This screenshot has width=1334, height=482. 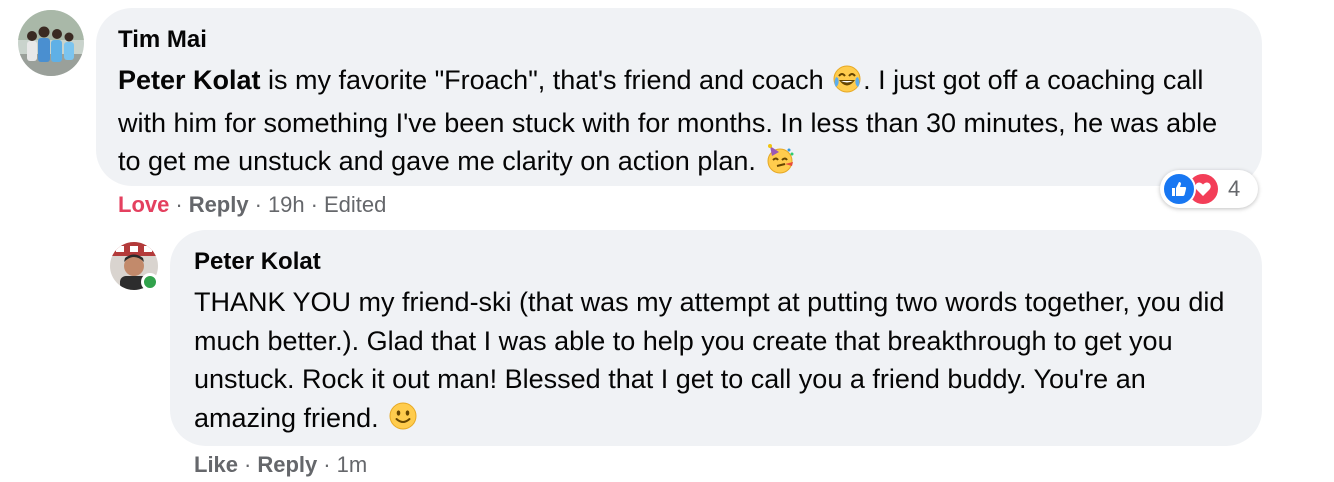 I want to click on reply-actions: Like · Reply · 1m, so click(x=280, y=465).